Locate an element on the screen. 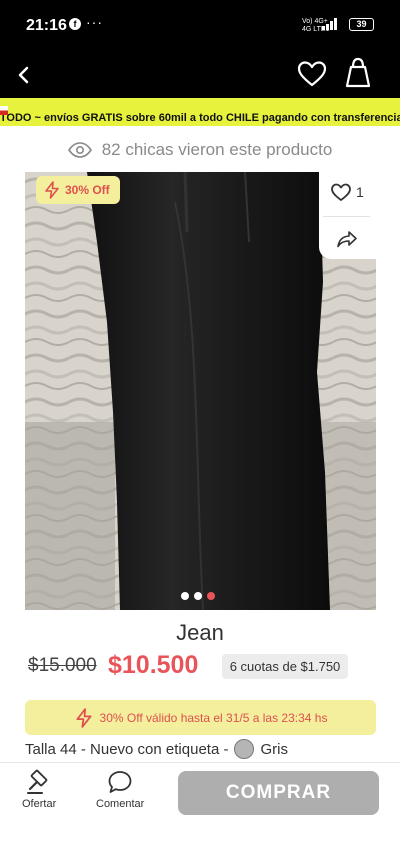  comment-button: Comentar is located at coordinates (120, 789).